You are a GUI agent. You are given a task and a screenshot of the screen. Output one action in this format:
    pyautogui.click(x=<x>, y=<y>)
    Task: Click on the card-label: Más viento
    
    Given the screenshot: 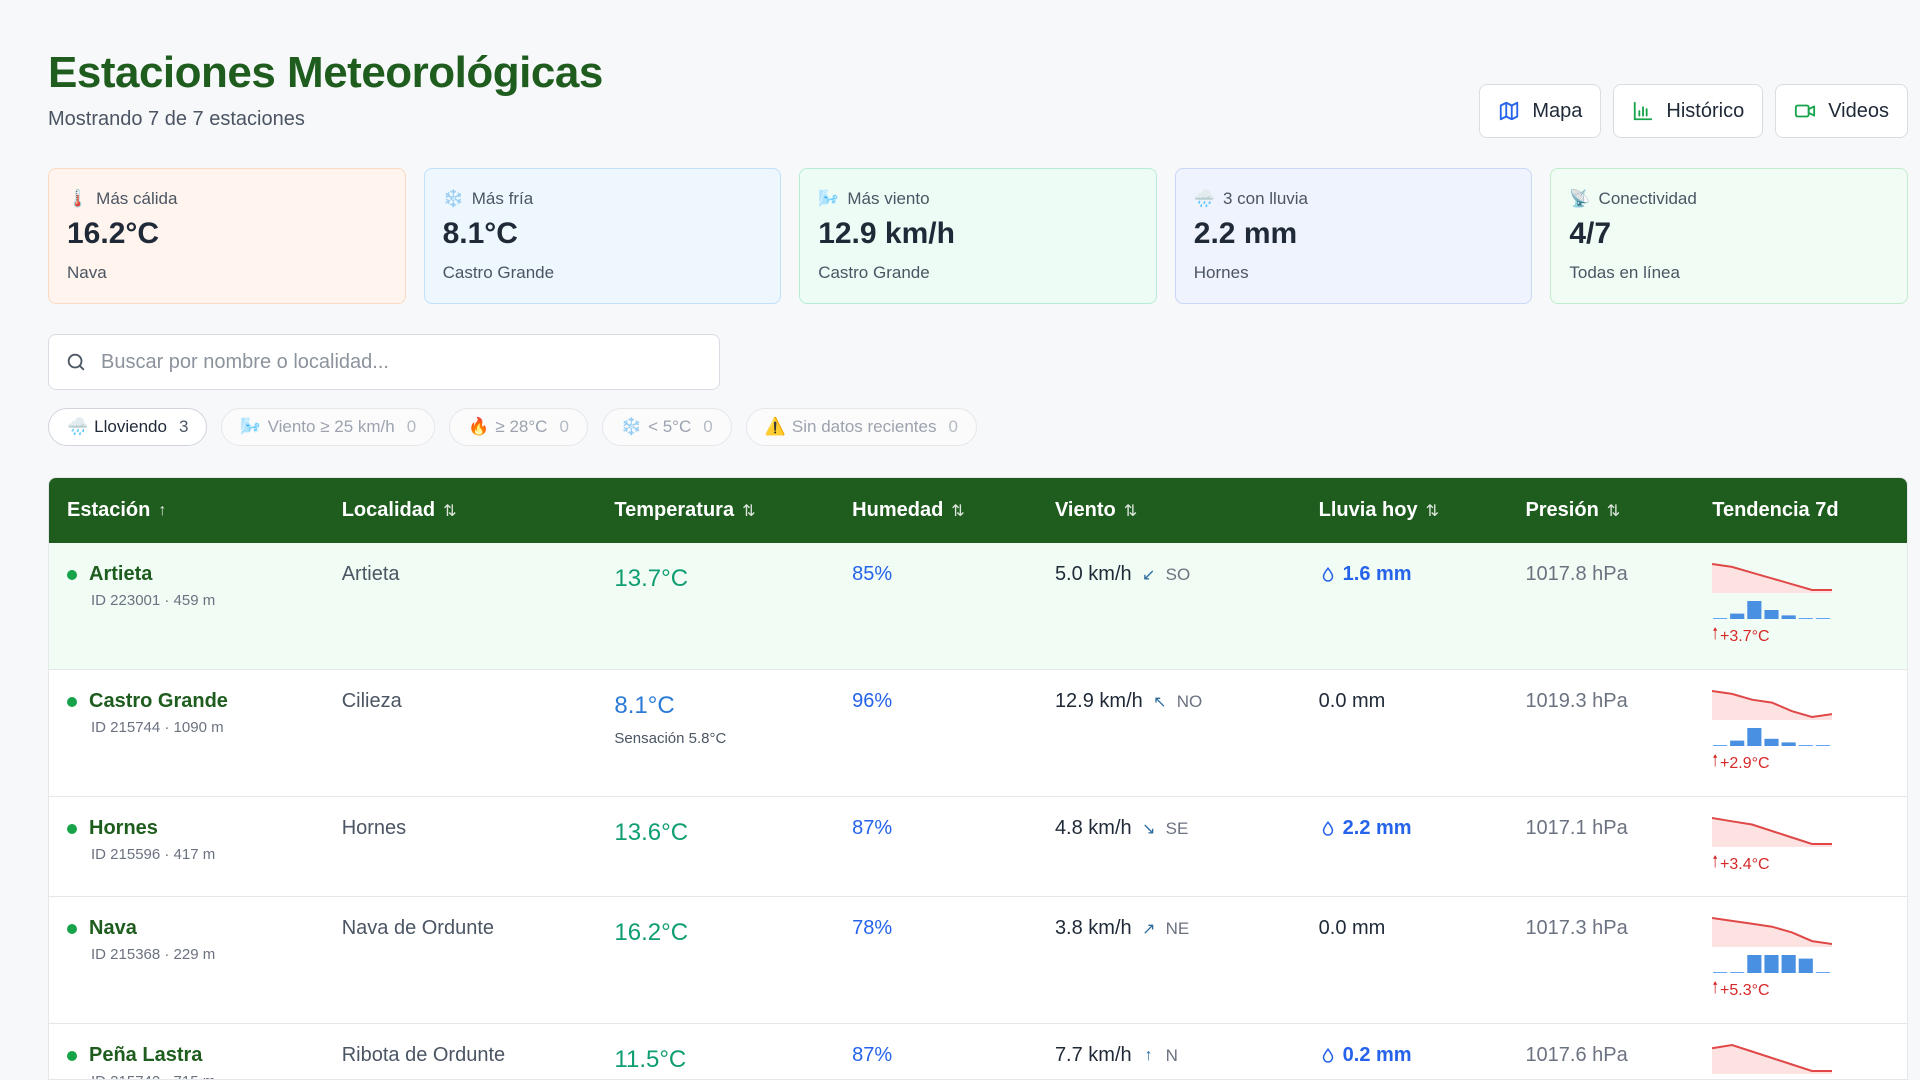 What is the action you would take?
    pyautogui.click(x=888, y=198)
    